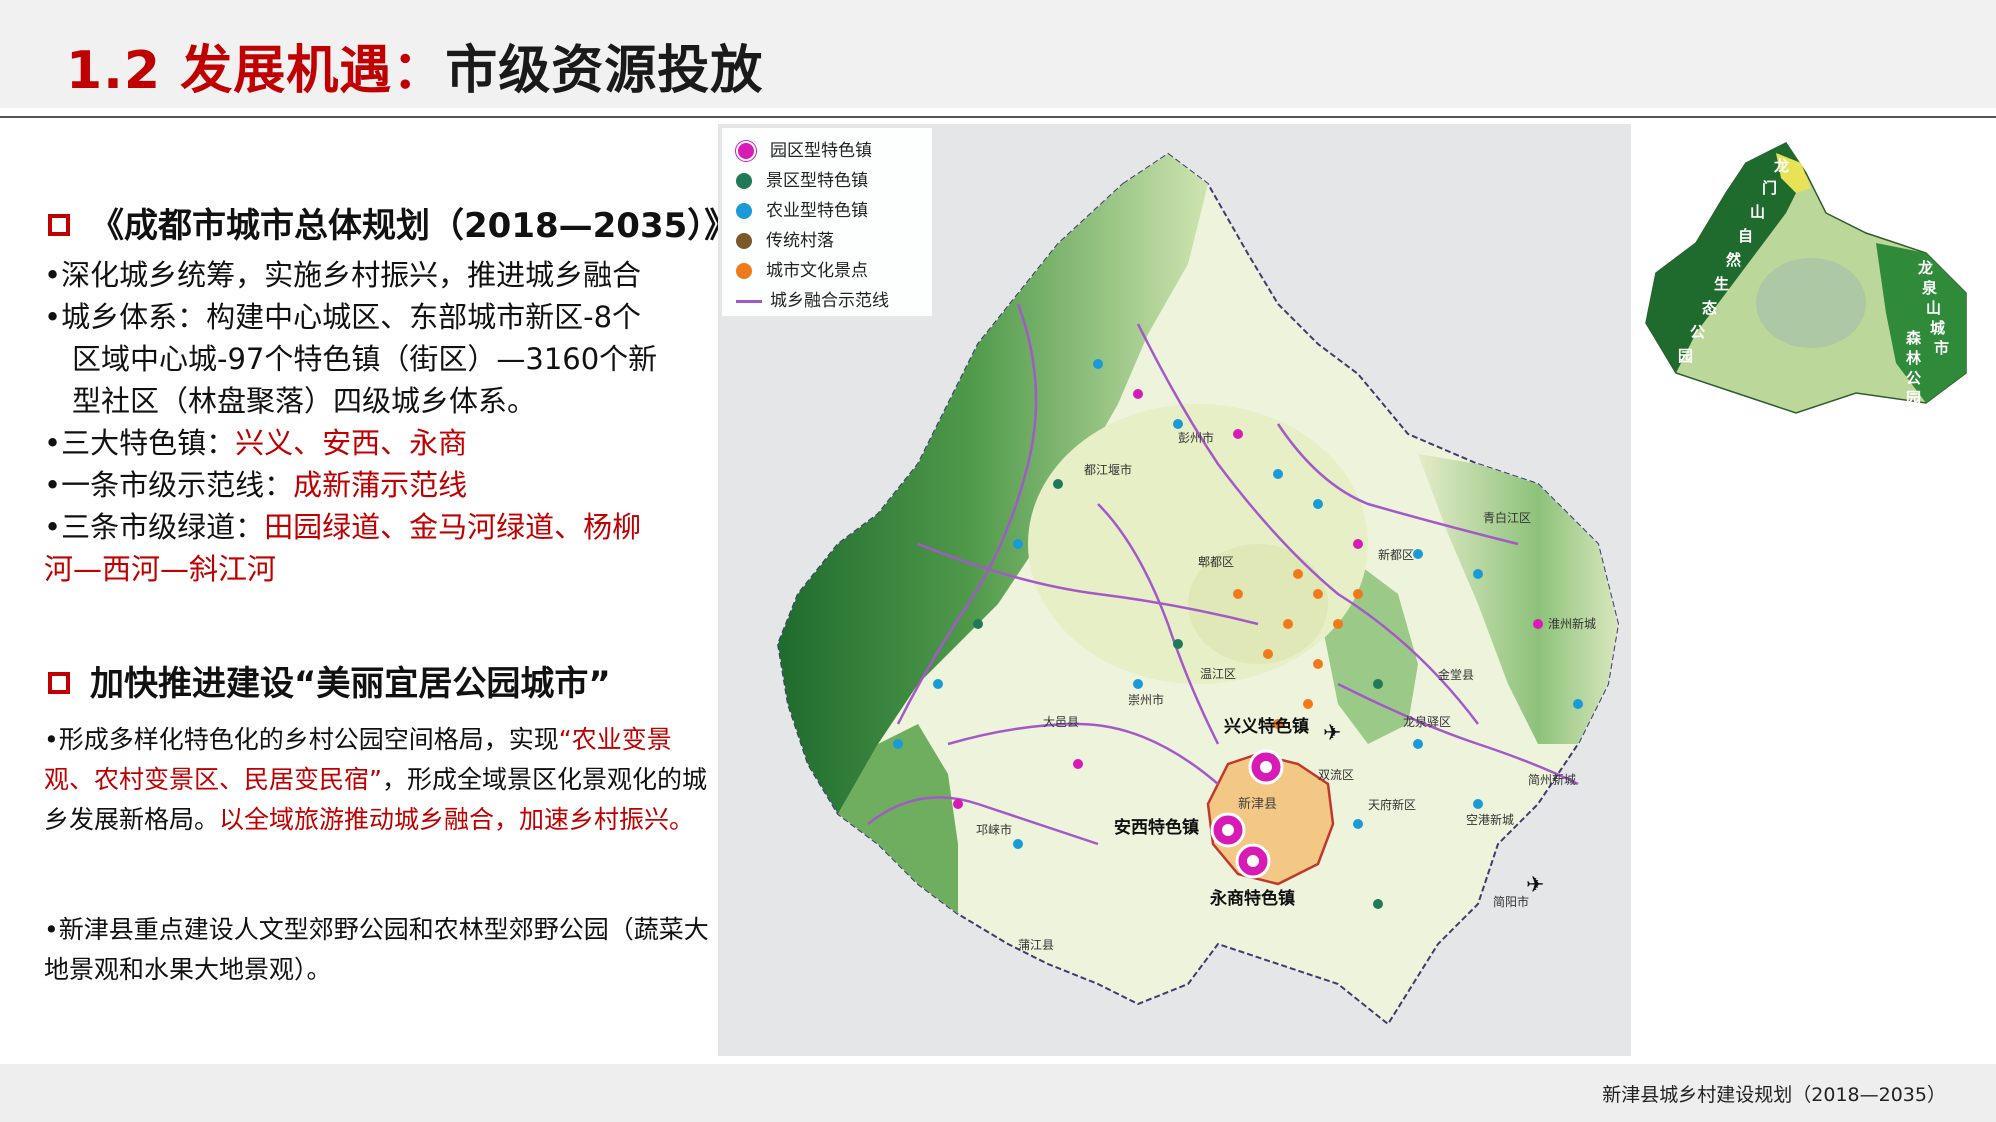 The image size is (1996, 1122). What do you see at coordinates (365, 359) in the screenshot?
I see `section1-bullet-2-line2: 区域中心城-97个特色镇（街区）—3160个新` at bounding box center [365, 359].